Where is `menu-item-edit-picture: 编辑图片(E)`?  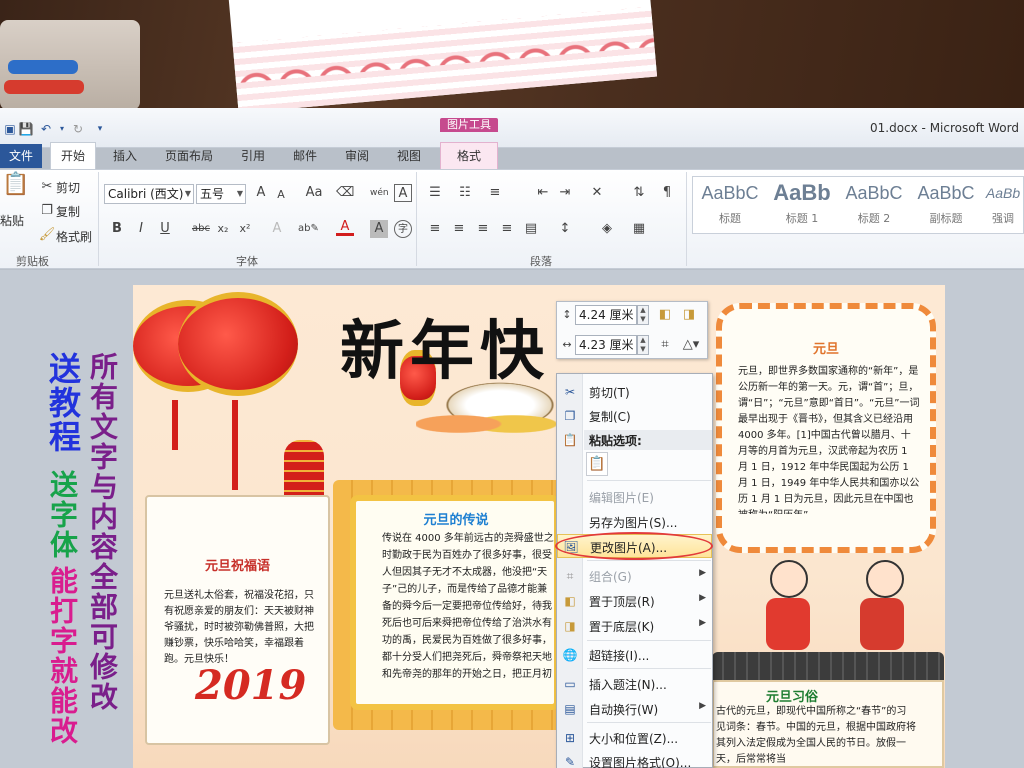 menu-item-edit-picture: 编辑图片(E) is located at coordinates (634, 497).